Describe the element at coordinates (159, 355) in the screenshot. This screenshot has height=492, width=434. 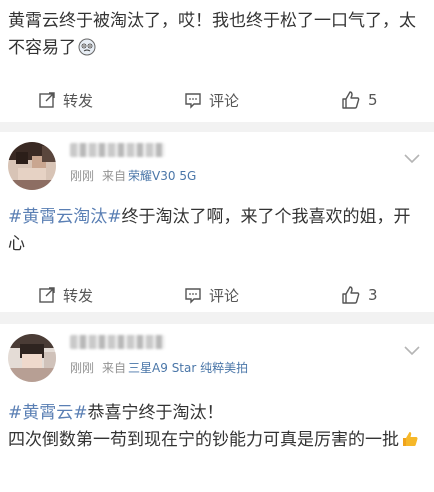
I see `post-meta: 刚刚 来自 三星A9 Star 纯粹美拍` at that location.